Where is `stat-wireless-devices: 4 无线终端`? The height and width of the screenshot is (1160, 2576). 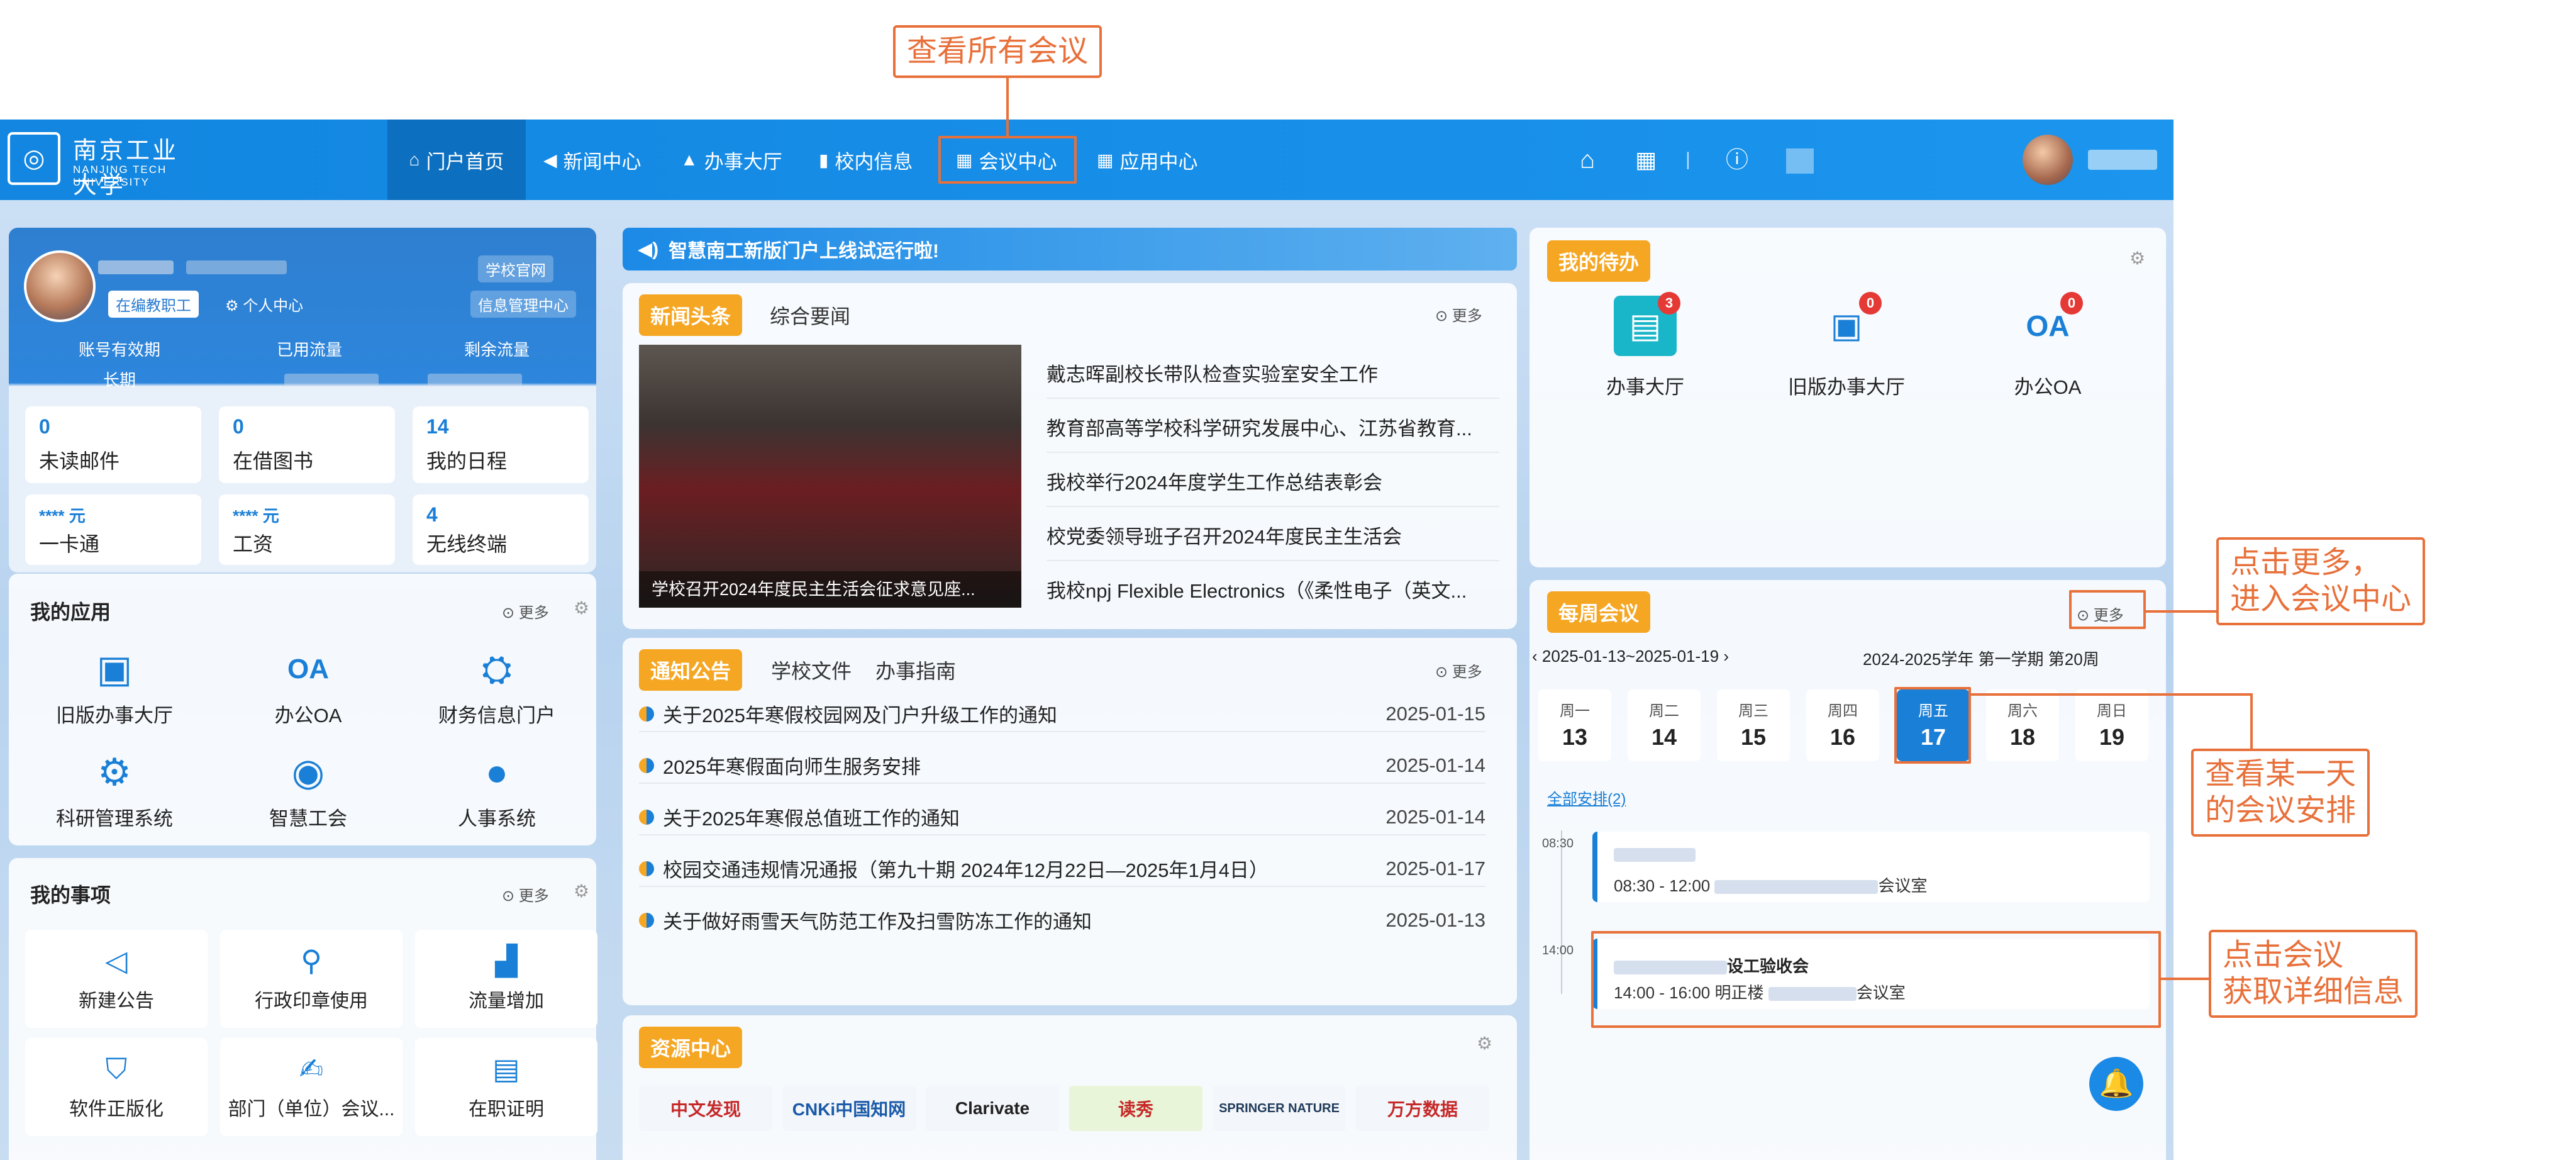 stat-wireless-devices: 4 无线终端 is located at coordinates (501, 529).